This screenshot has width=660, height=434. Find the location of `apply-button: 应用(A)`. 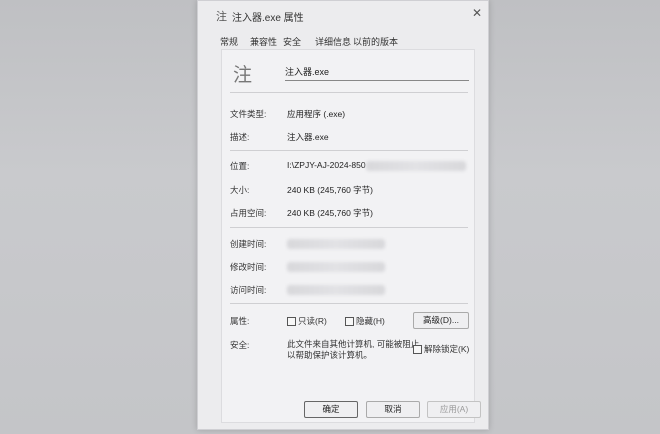

apply-button: 应用(A) is located at coordinates (454, 409).